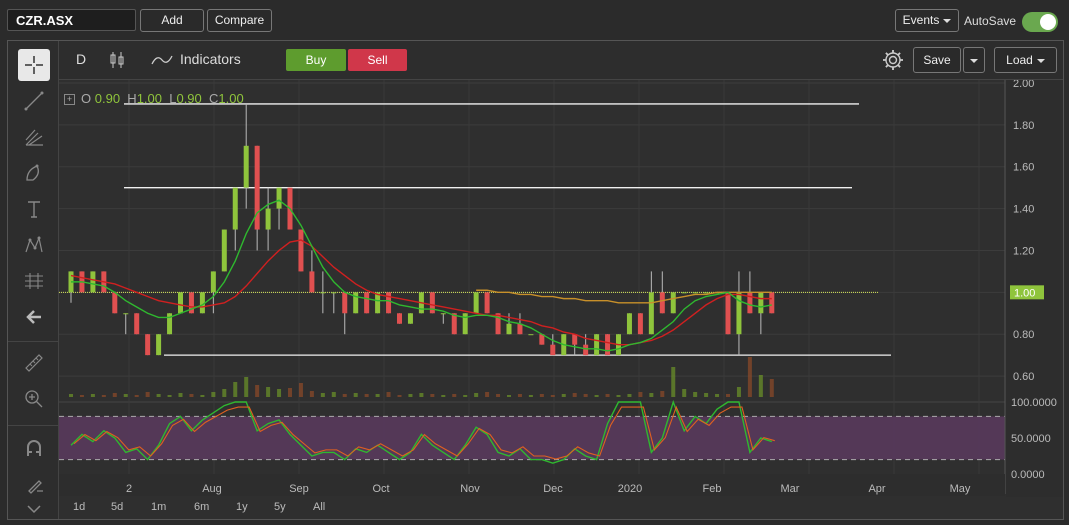  I want to click on price-tick-label: 1.20, so click(1023, 251).